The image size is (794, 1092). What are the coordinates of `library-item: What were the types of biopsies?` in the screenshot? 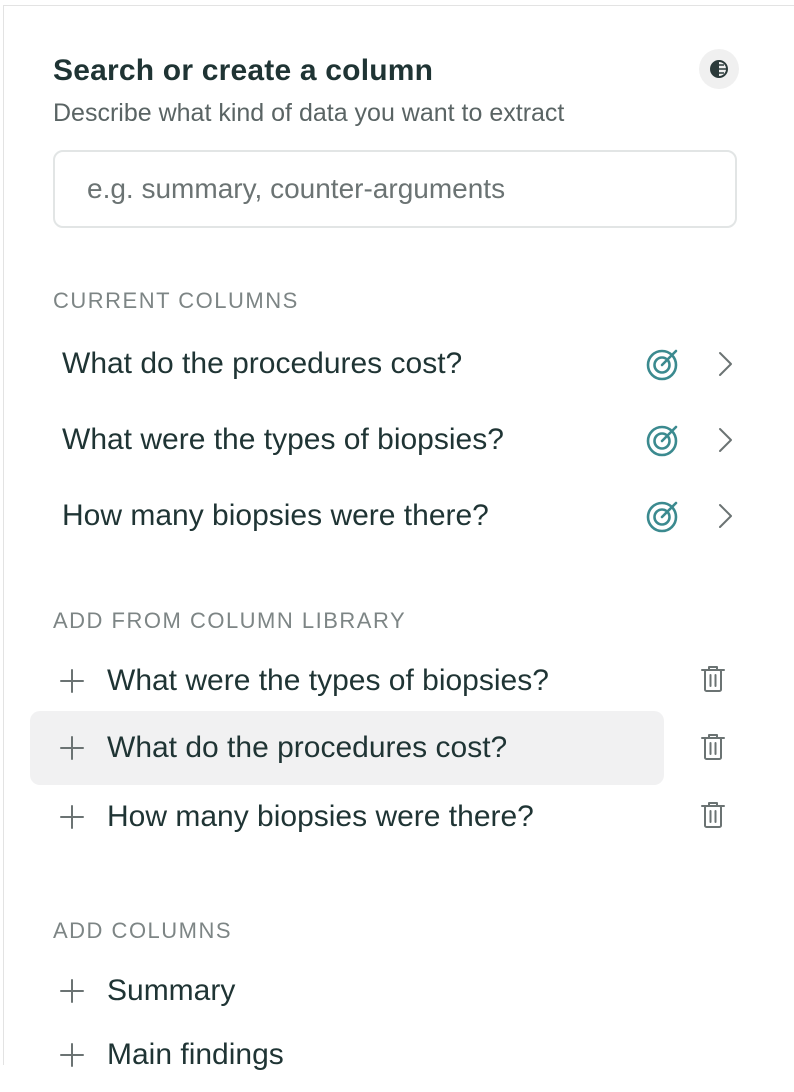 It's located at (347, 681).